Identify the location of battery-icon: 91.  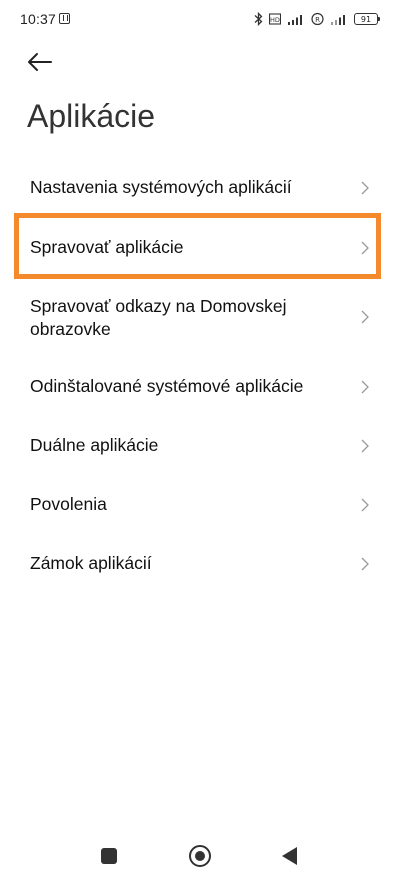
(367, 19).